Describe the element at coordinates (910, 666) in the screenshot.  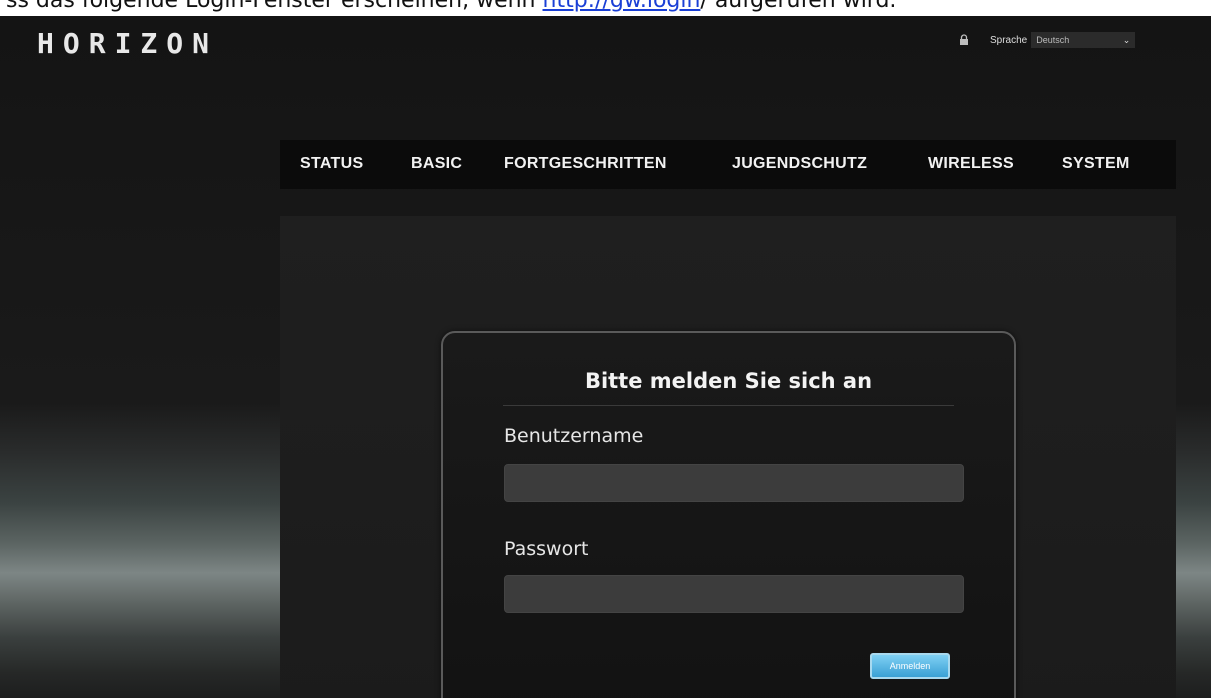
I see `login-button: Anmelden` at that location.